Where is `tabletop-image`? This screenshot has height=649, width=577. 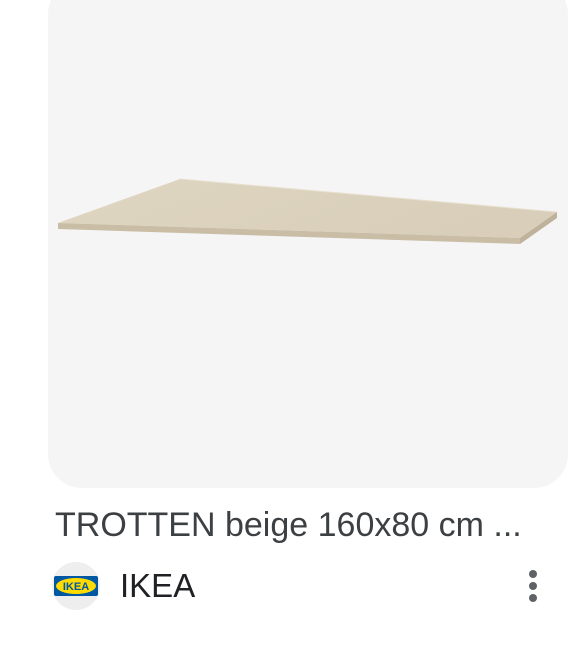
tabletop-image is located at coordinates (308, 211).